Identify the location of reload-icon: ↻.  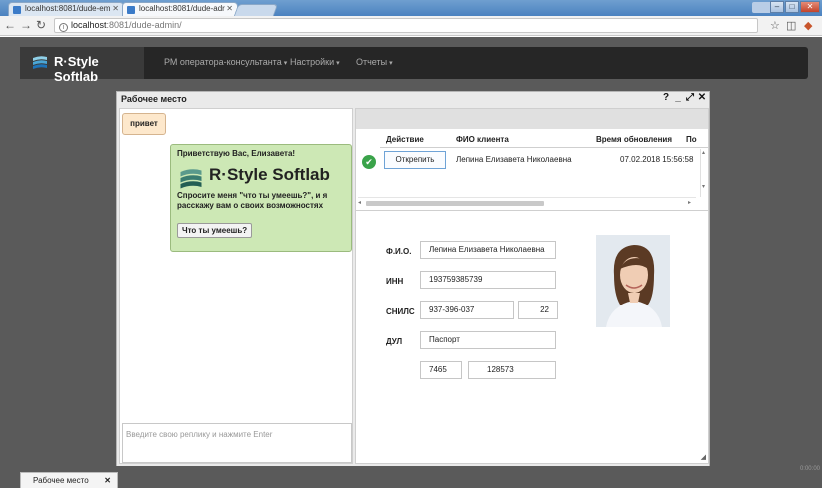
(41, 25).